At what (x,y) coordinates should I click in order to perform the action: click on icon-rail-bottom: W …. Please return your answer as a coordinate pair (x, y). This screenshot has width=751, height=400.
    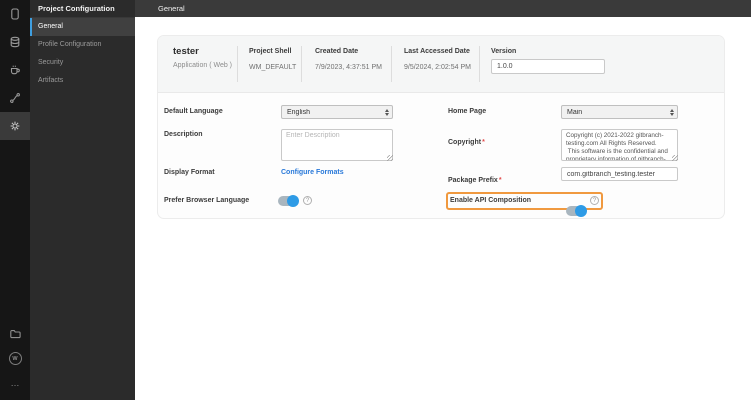
    Looking at the image, I should click on (15, 358).